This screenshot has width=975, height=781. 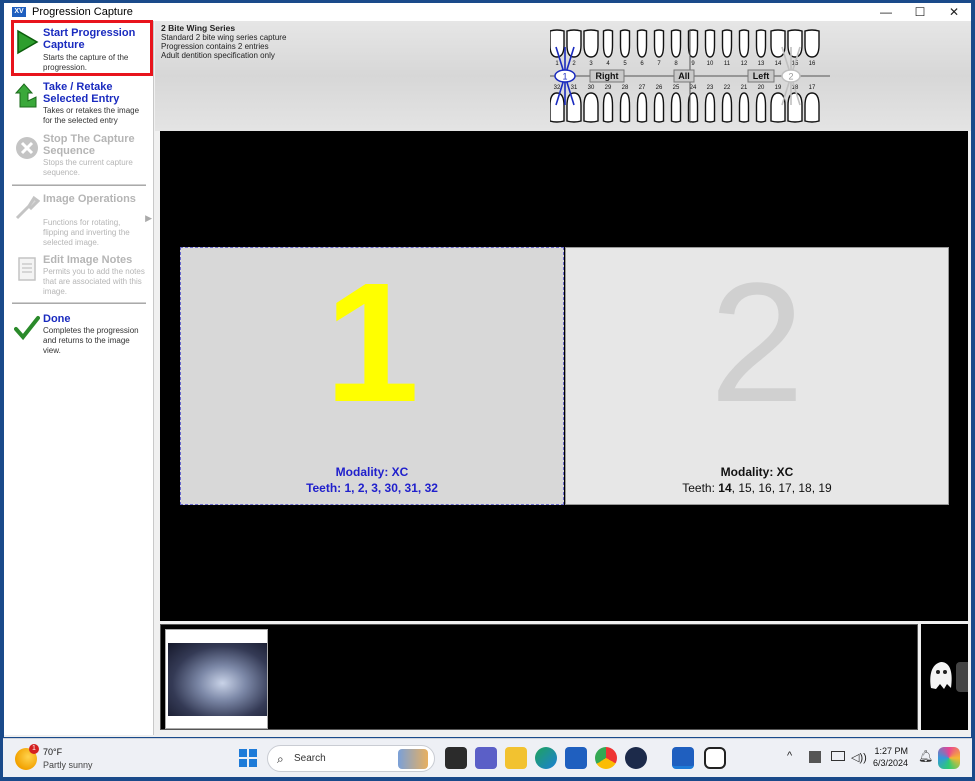 I want to click on window-controls: — ☐ ✕, so click(x=920, y=12).